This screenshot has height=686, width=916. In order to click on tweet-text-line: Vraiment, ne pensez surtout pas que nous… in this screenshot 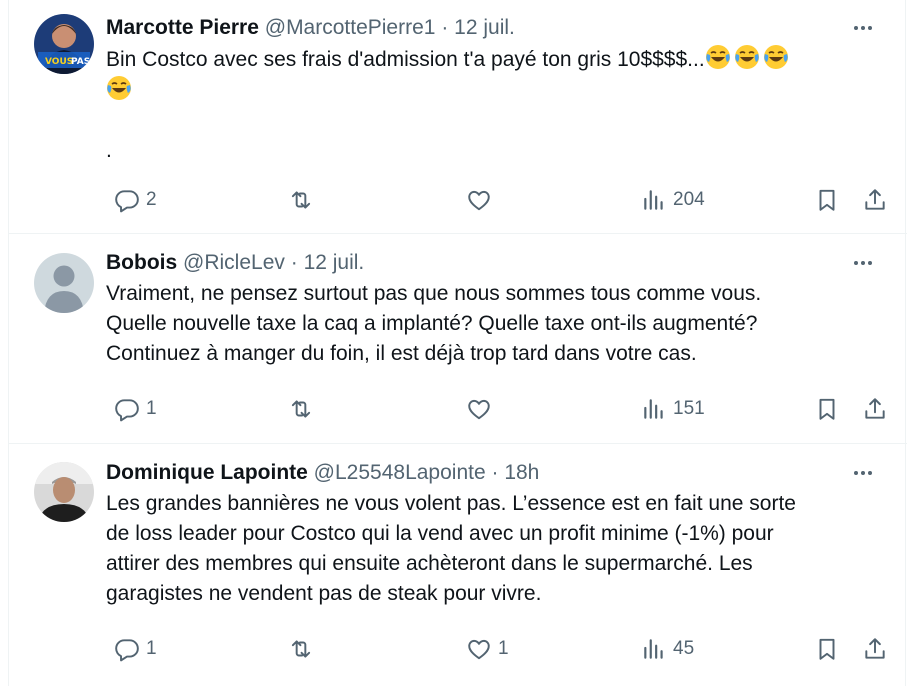, I will do `click(434, 293)`.